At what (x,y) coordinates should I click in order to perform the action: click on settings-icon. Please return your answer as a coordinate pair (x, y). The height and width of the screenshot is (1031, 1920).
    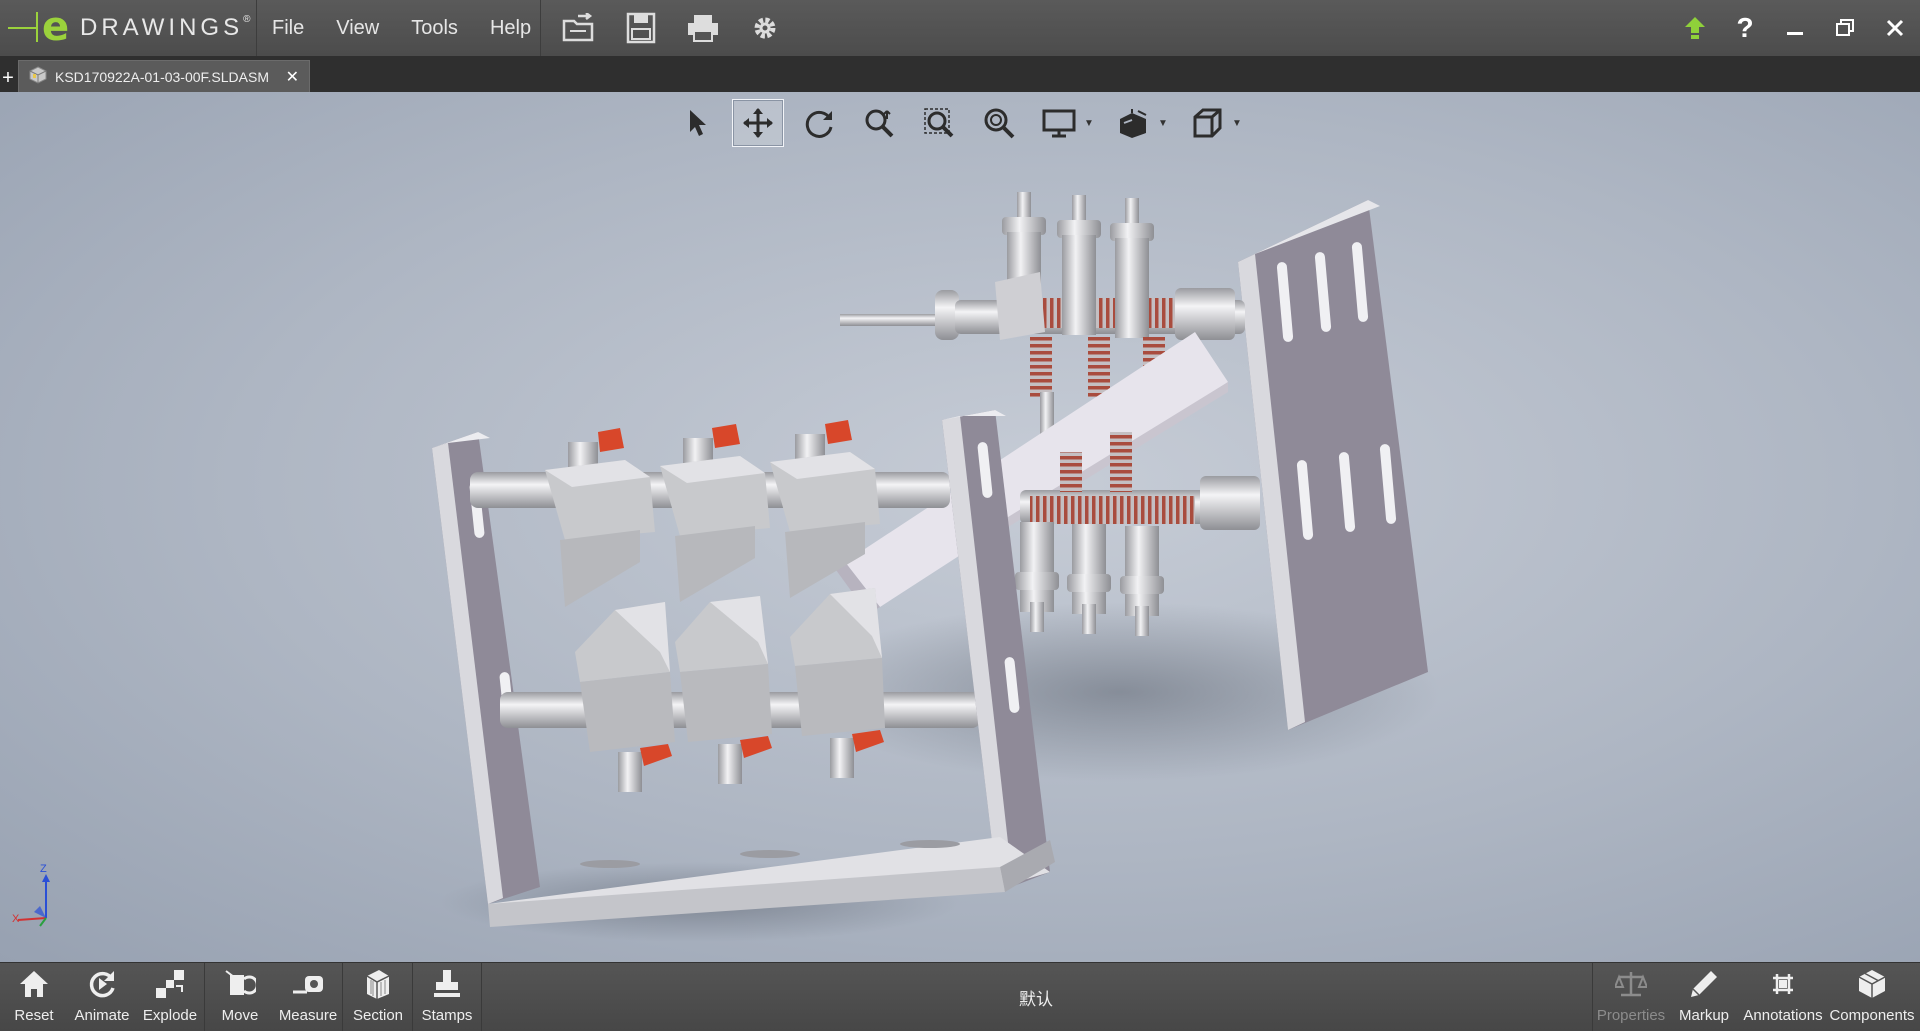
    Looking at the image, I should click on (765, 28).